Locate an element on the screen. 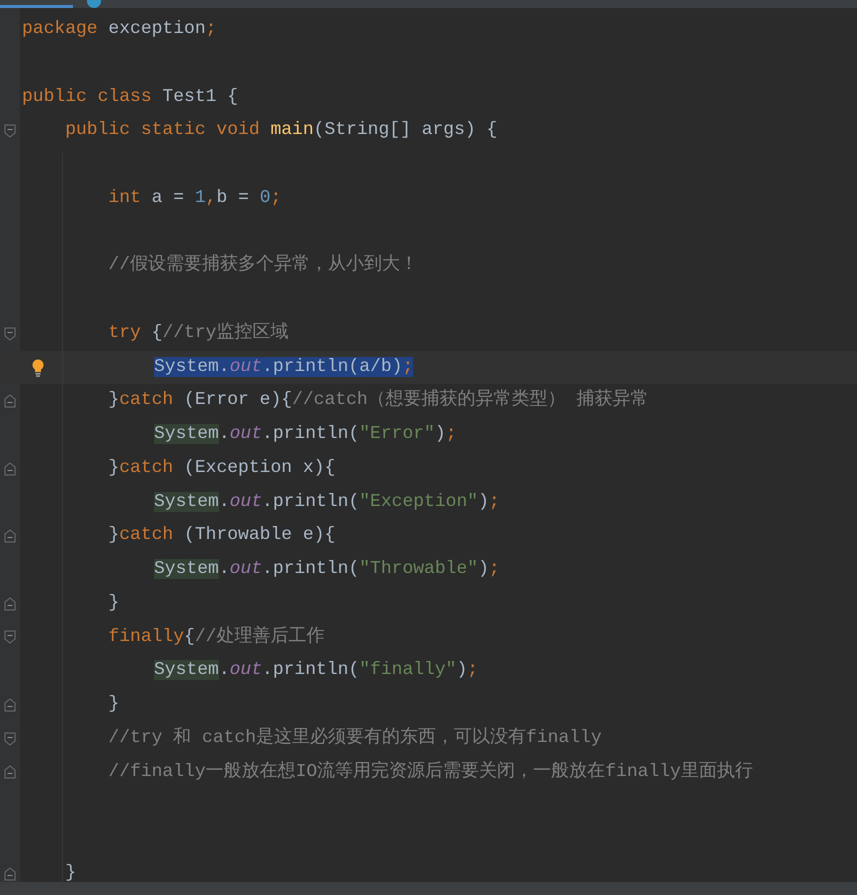 The image size is (857, 895). code-line: System.out.println("Throwable"); is located at coordinates (326, 569).